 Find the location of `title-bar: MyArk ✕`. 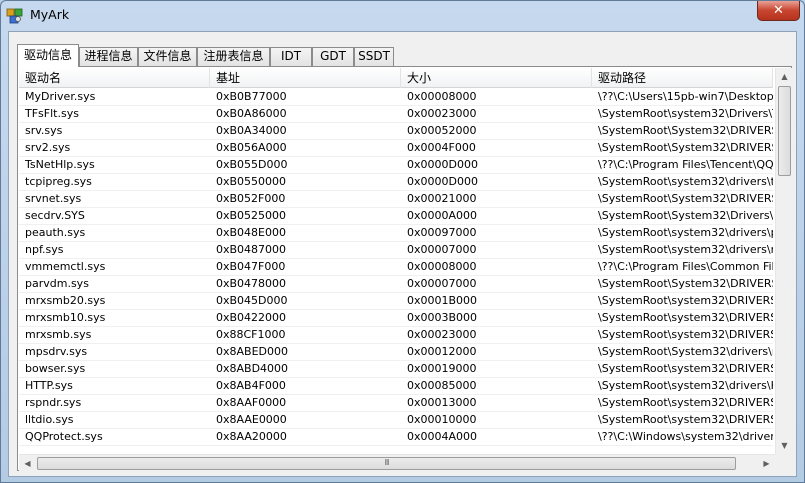

title-bar: MyArk ✕ is located at coordinates (402, 16).